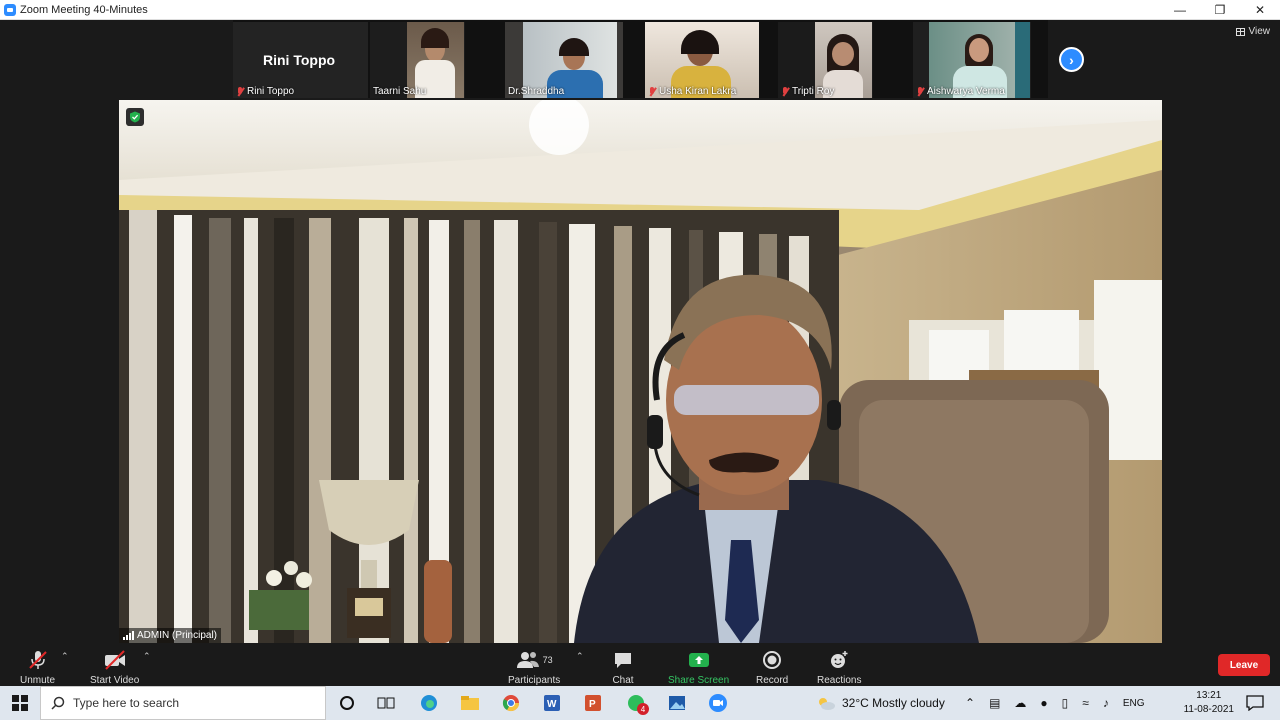 The width and height of the screenshot is (1280, 720). I want to click on task-view-icon, so click(386, 703).